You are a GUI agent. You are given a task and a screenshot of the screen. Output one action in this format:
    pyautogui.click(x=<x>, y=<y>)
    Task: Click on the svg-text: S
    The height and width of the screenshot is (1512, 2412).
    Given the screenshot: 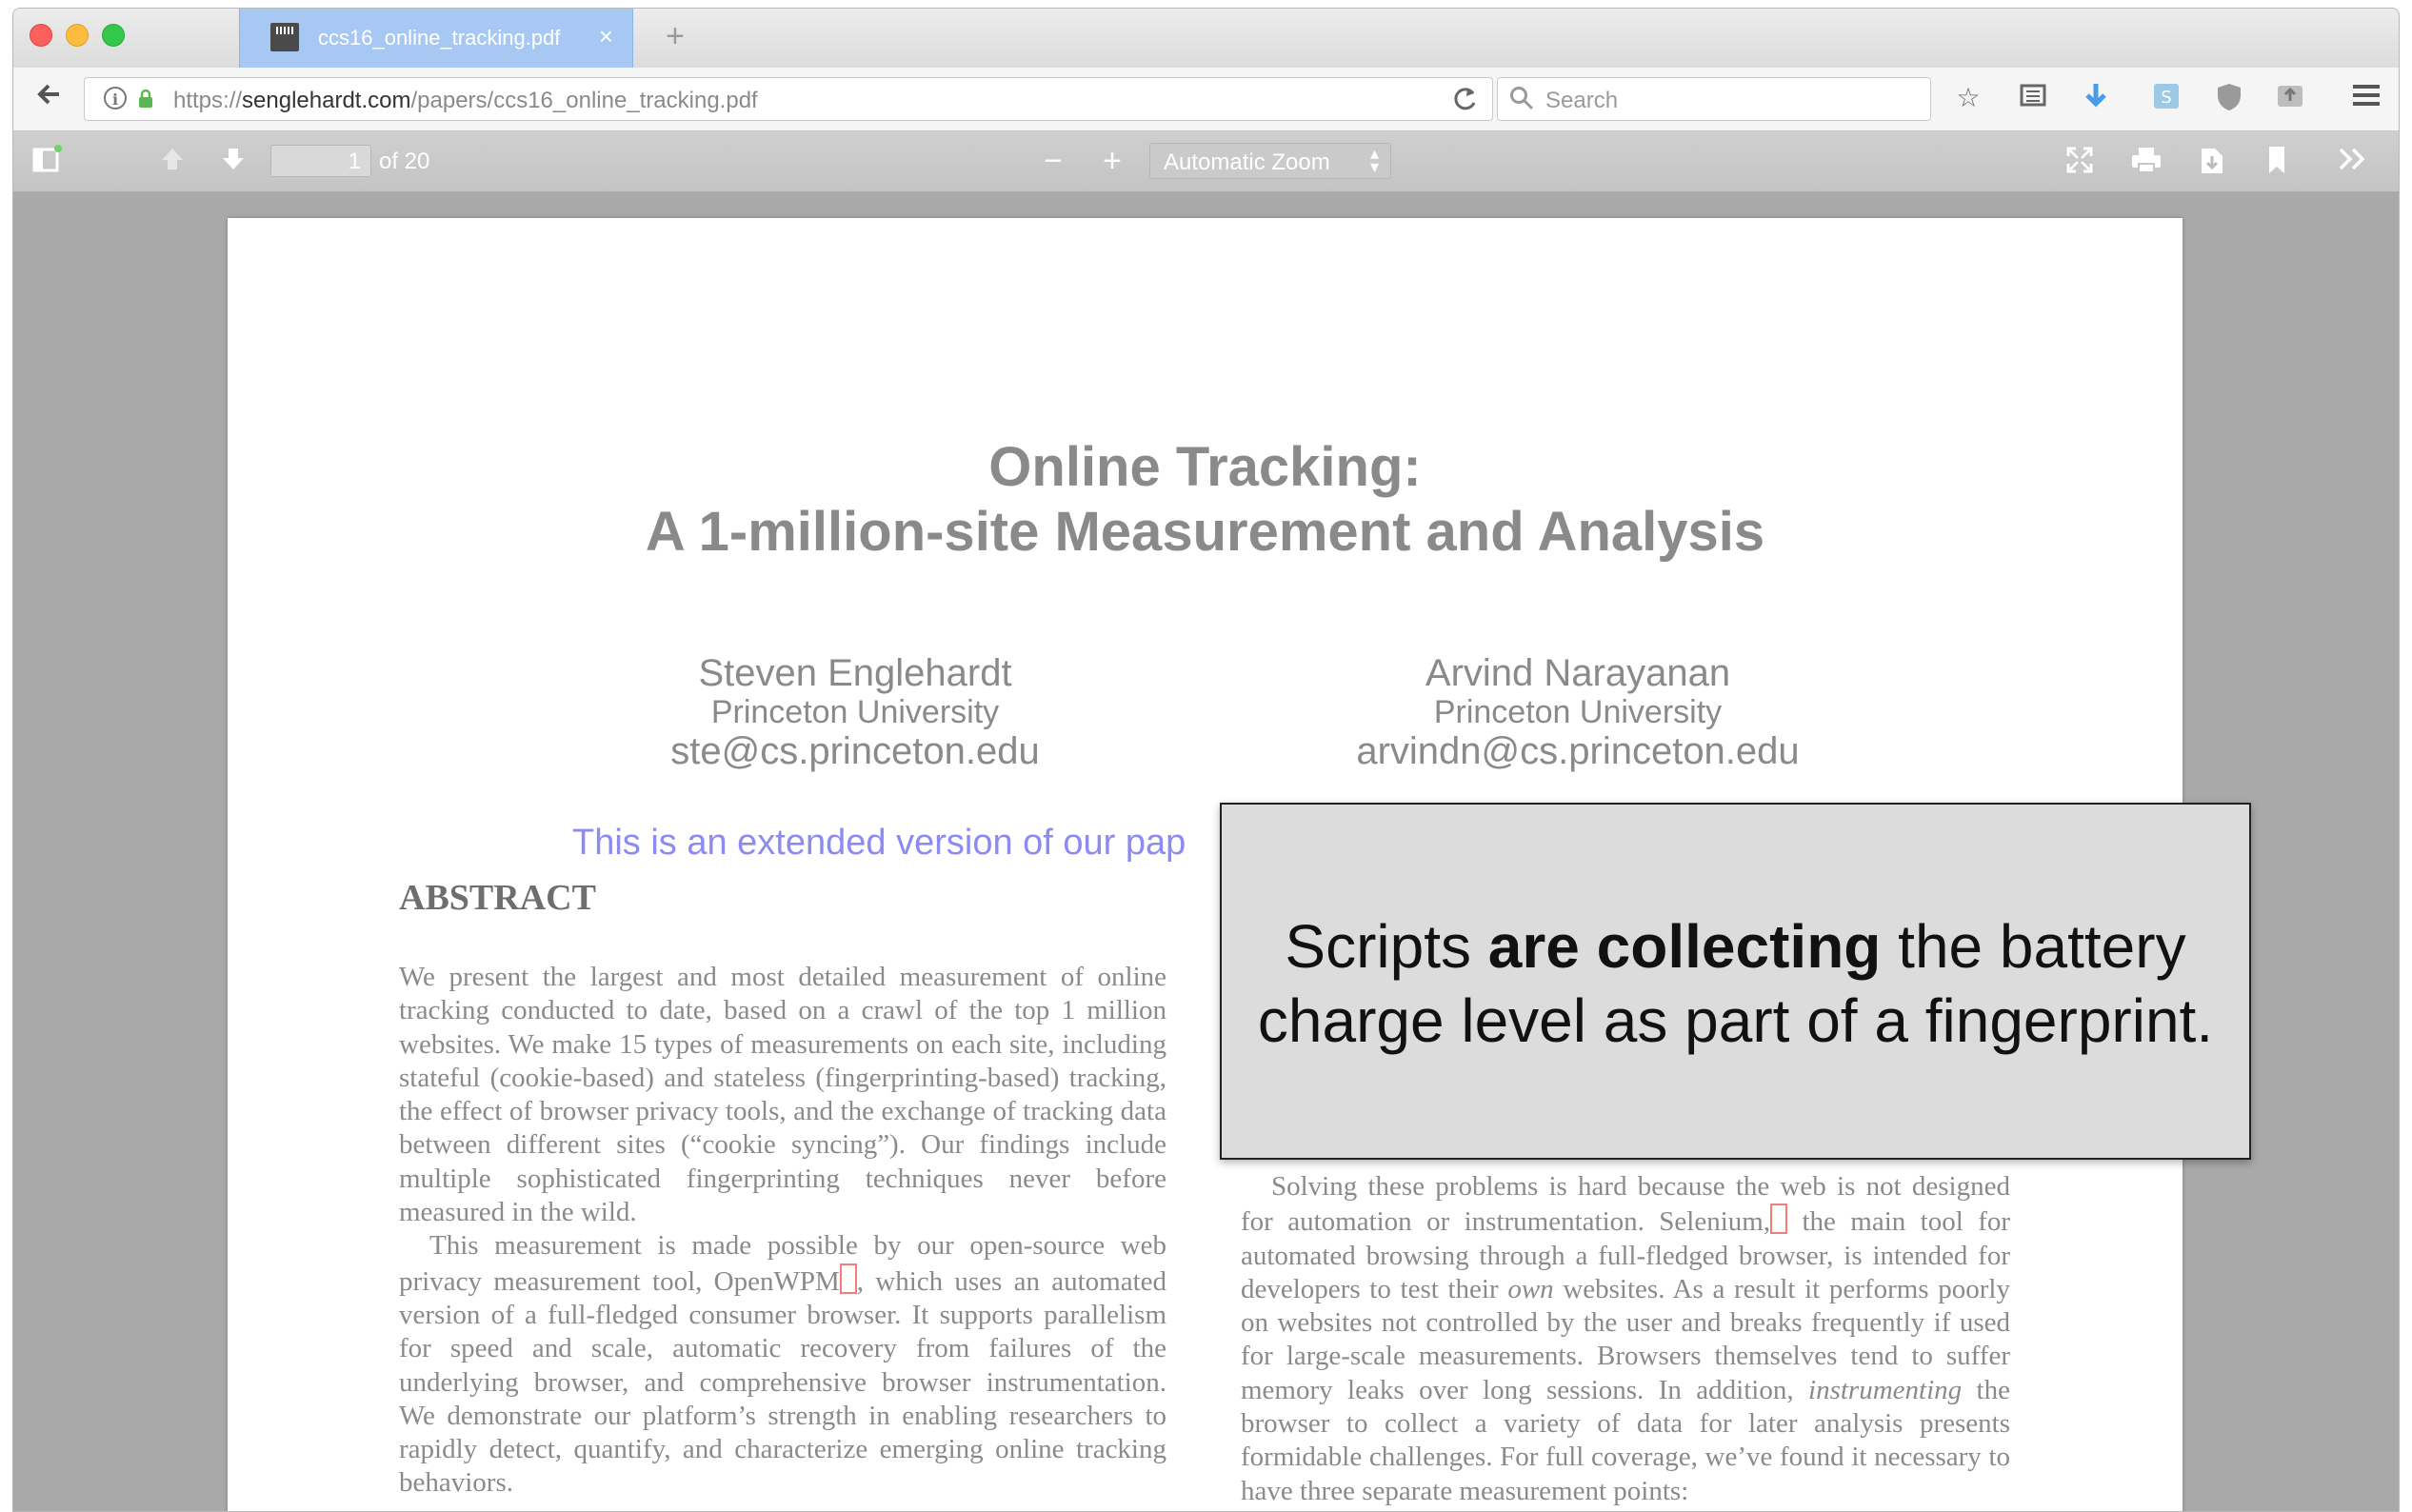 What is the action you would take?
    pyautogui.click(x=2166, y=98)
    